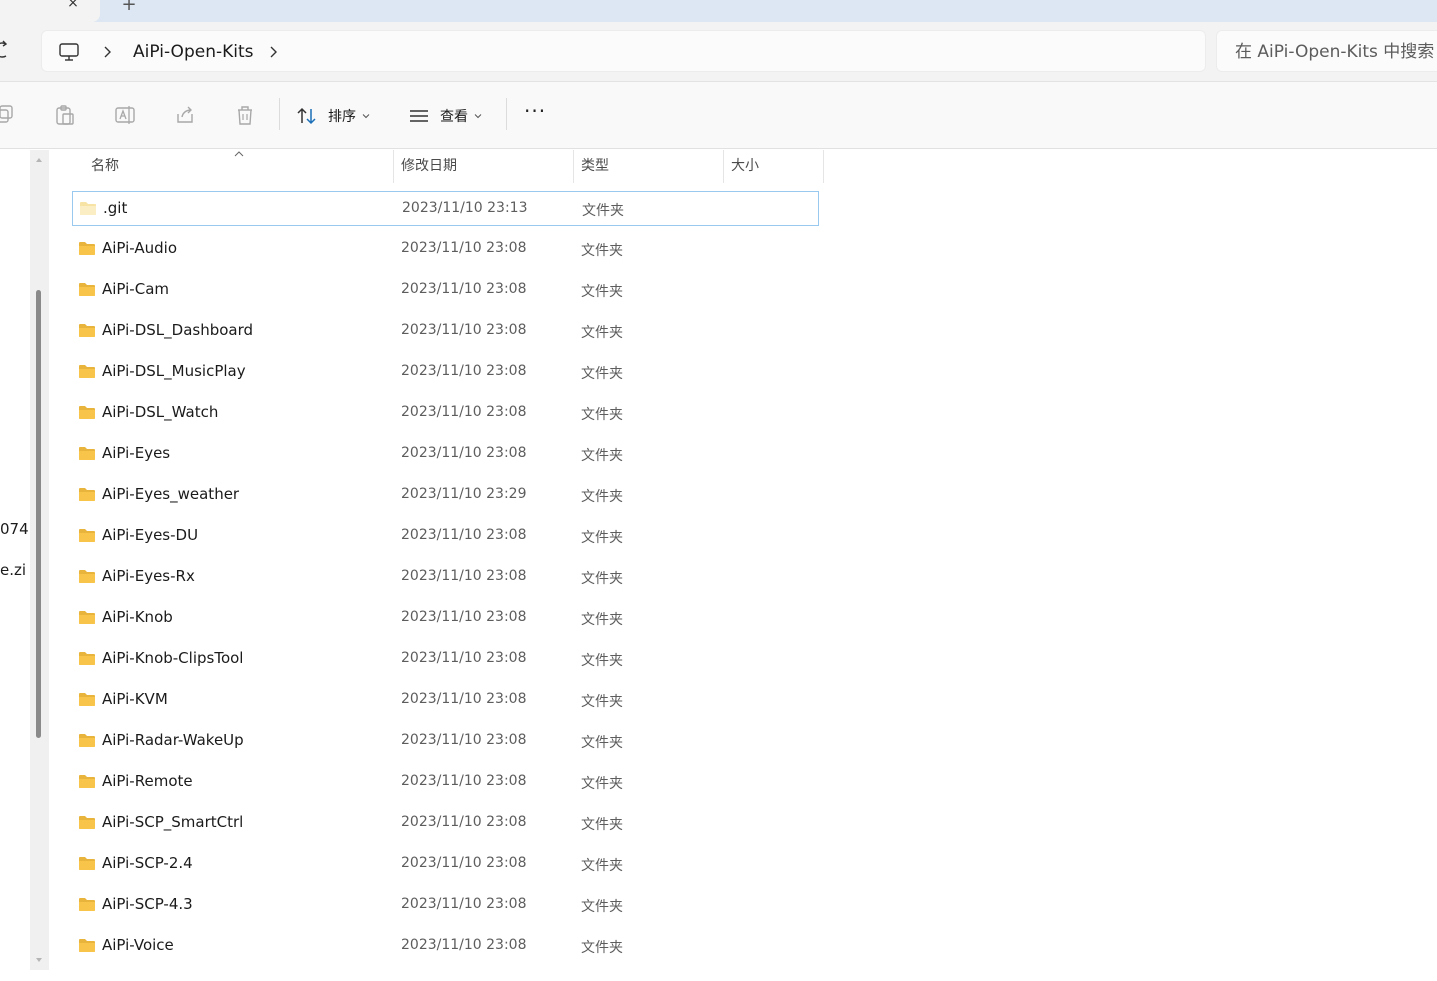 Image resolution: width=1437 pixels, height=981 pixels. What do you see at coordinates (445, 905) in the screenshot?
I see `file-row: AiPi-SCP-4.3 2023/11/10 23:08 文件夹` at bounding box center [445, 905].